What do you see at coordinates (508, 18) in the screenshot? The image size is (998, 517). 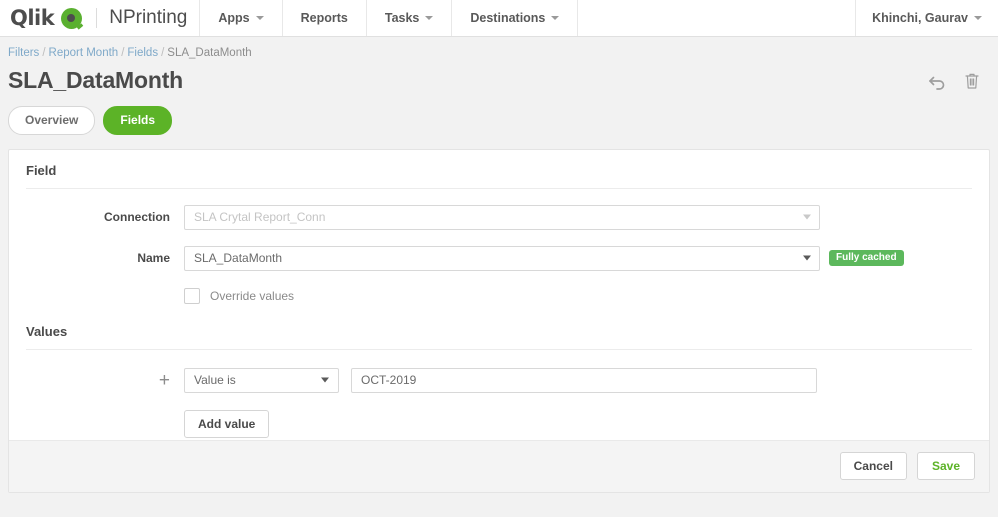 I see `nav-item-destinations-label: Destinations` at bounding box center [508, 18].